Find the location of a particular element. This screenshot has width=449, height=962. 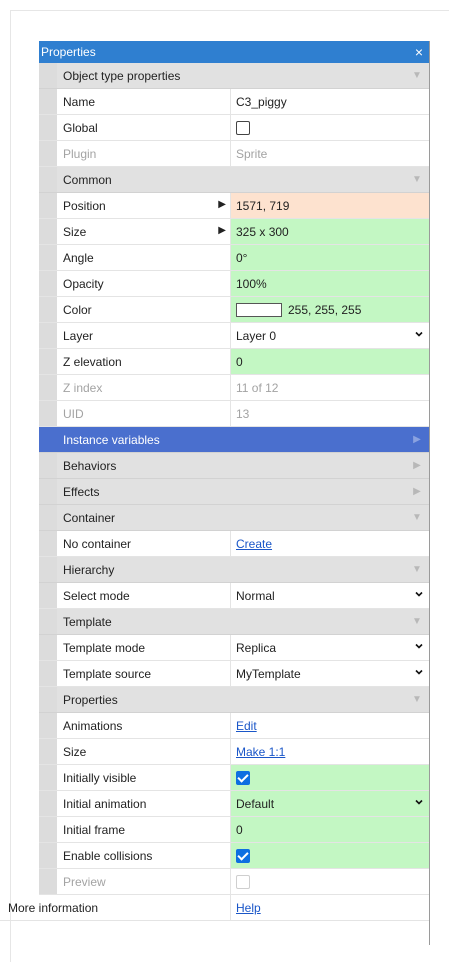

prop-label: Template source is located at coordinates (144, 673).